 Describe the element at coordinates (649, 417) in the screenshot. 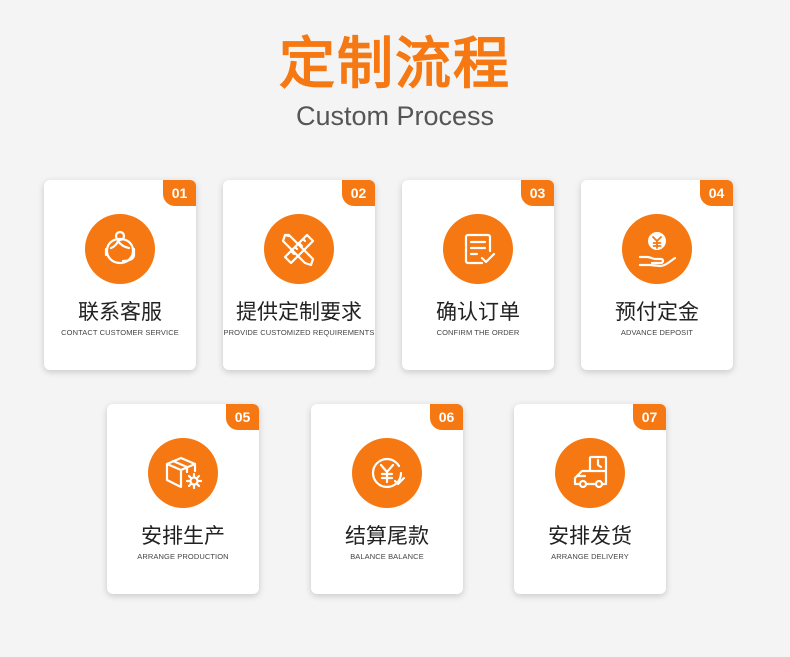

I see `step-number-badge: 07` at that location.